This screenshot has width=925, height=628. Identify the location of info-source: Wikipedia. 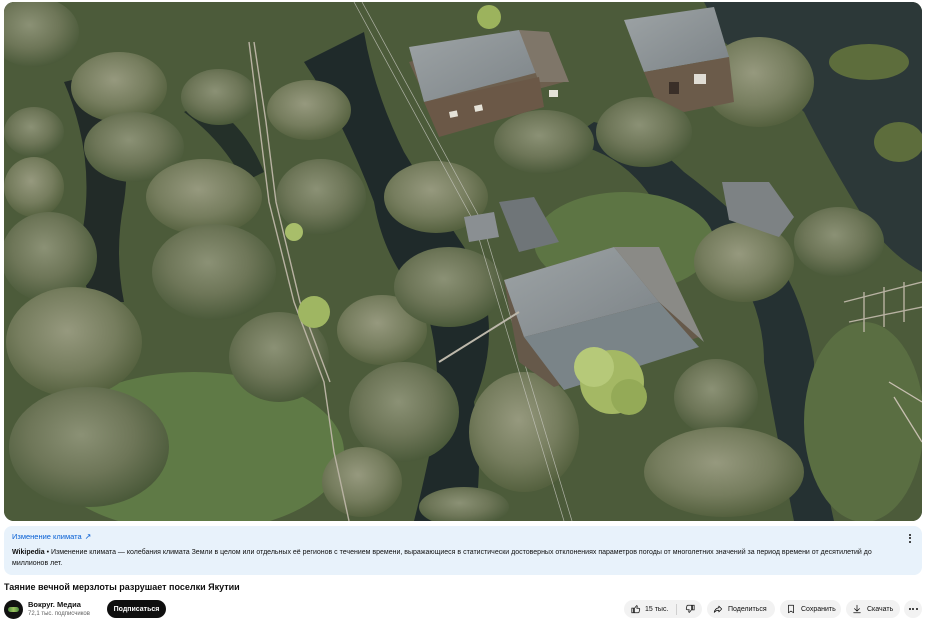
(28, 552).